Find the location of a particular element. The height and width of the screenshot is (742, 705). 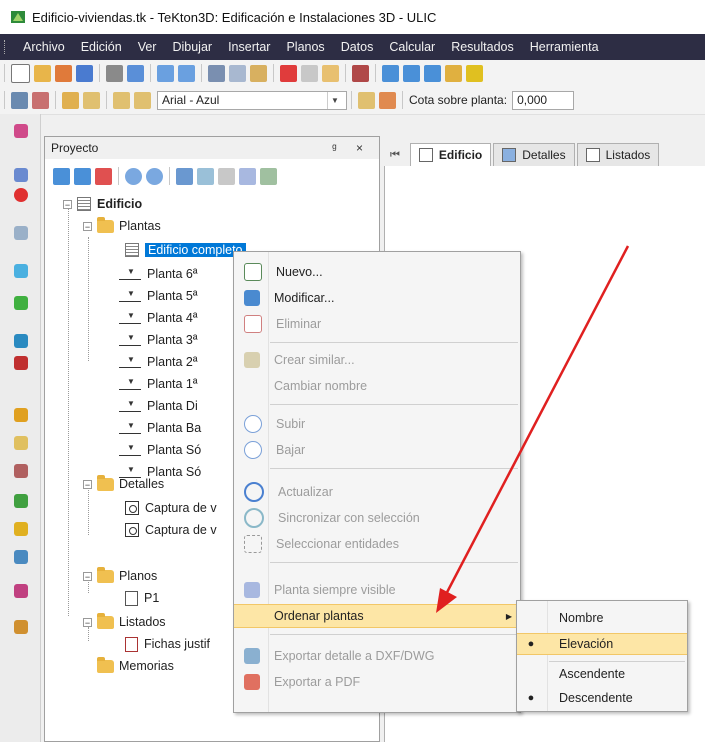

menu-item-planta-visible: Planta siempre visible is located at coordinates (377, 590).